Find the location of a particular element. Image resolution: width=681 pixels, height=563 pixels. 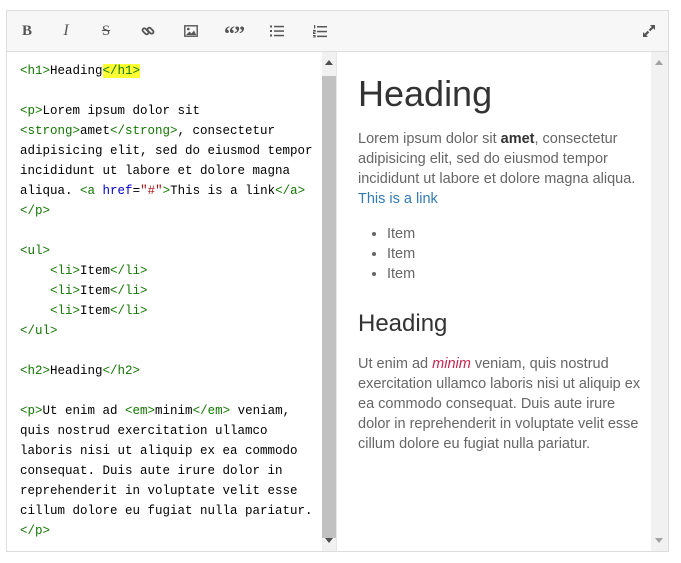

bold-icon: B is located at coordinates (26, 30).